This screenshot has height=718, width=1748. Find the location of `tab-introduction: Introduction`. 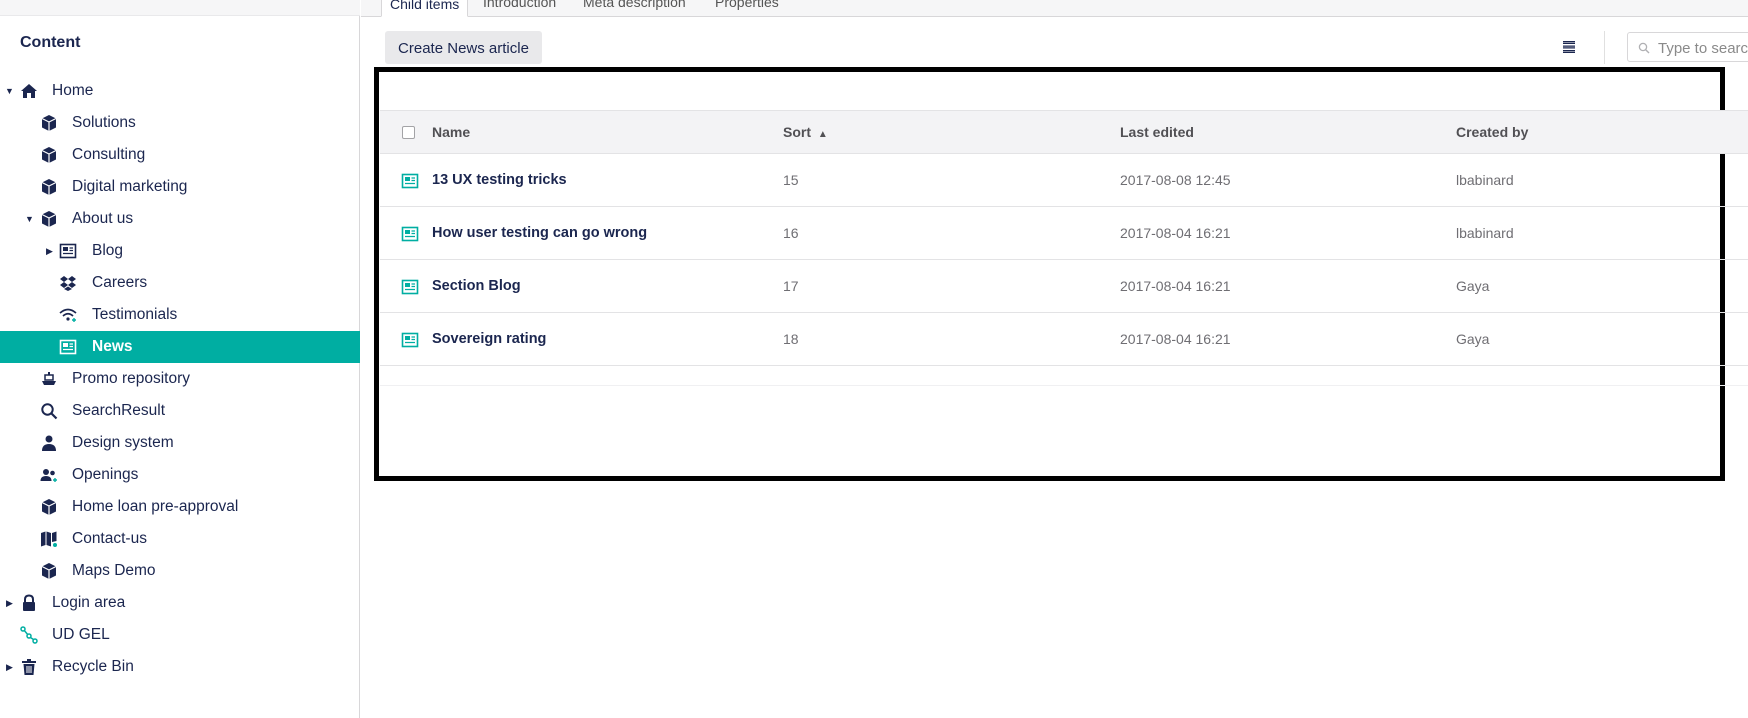

tab-introduction: Introduction is located at coordinates (519, 5).